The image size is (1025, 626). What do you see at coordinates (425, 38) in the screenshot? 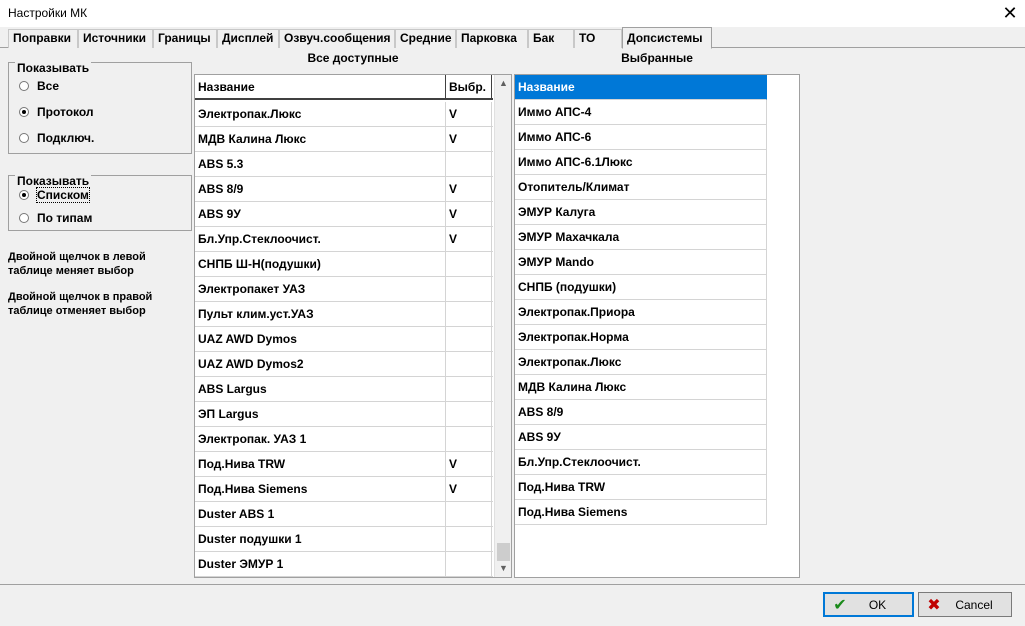
I see `tab-5: Средние` at bounding box center [425, 38].